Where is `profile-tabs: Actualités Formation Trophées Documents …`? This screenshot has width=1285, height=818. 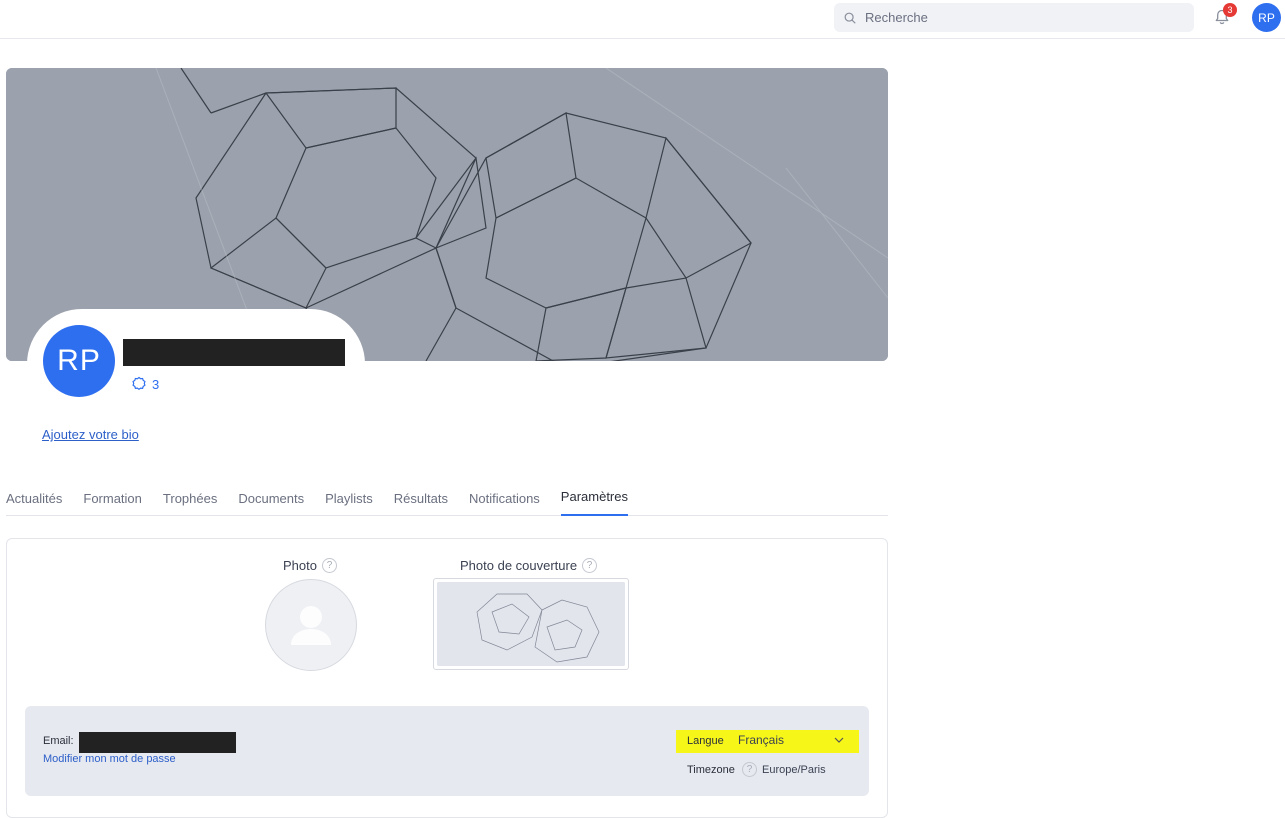
profile-tabs: Actualités Formation Trophées Documents … is located at coordinates (447, 498).